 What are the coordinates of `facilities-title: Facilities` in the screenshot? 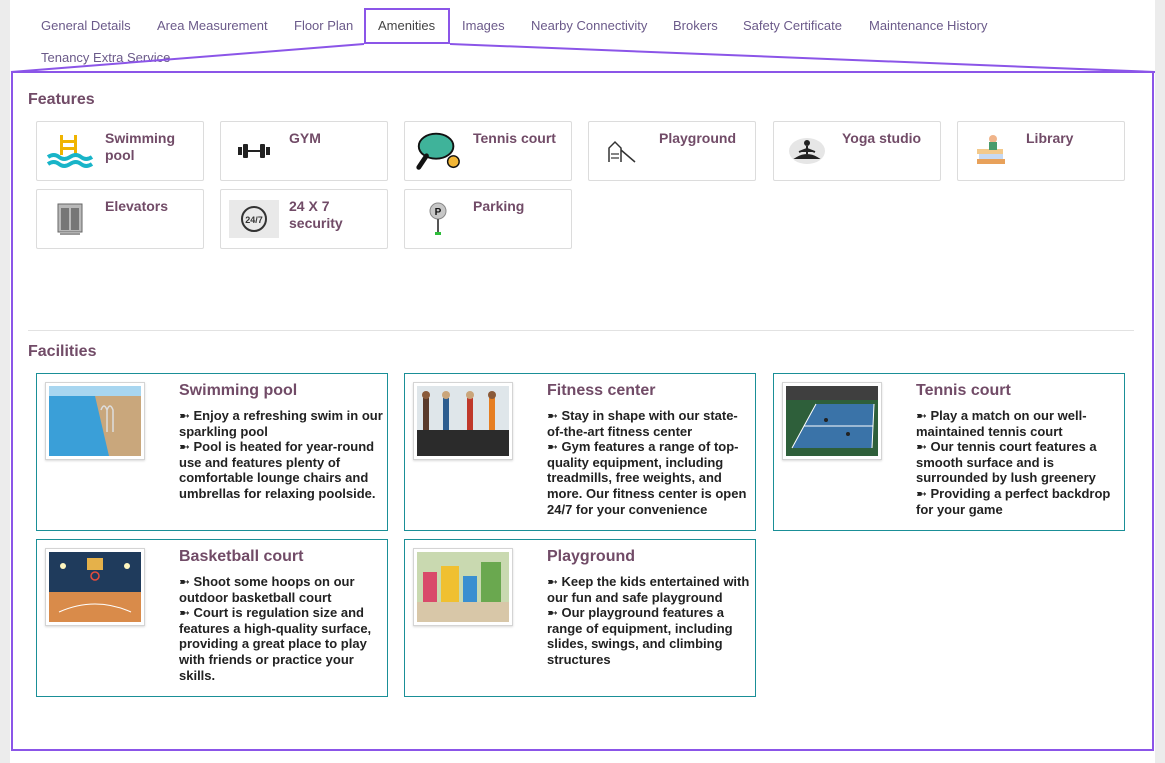 It's located at (62, 351).